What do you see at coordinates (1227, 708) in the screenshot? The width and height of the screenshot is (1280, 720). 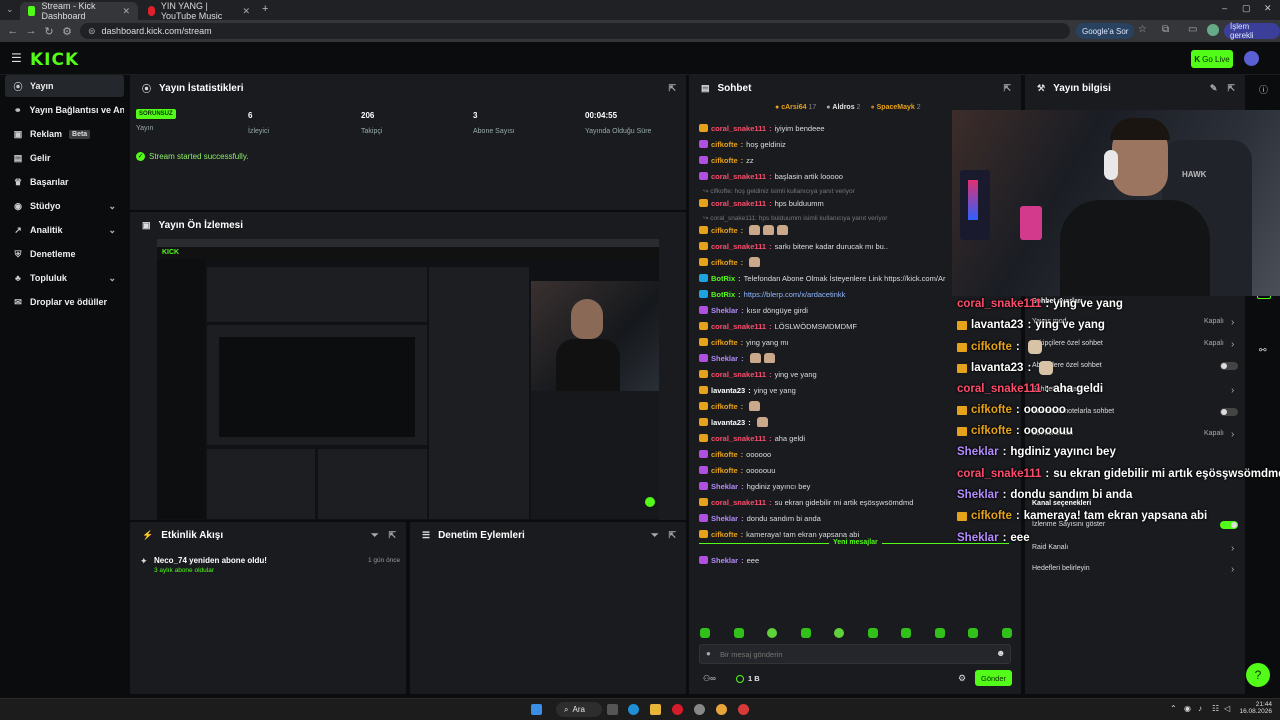 I see `volume-icon: ◁` at bounding box center [1227, 708].